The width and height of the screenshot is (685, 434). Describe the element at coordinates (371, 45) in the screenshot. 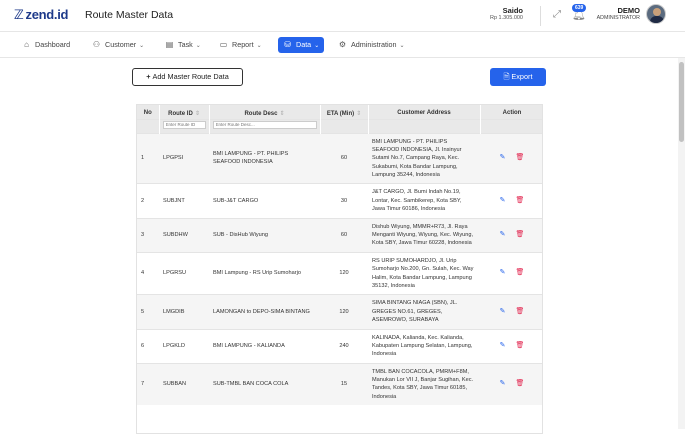

I see `nav-administration: ⚙ Administration ⌄` at that location.